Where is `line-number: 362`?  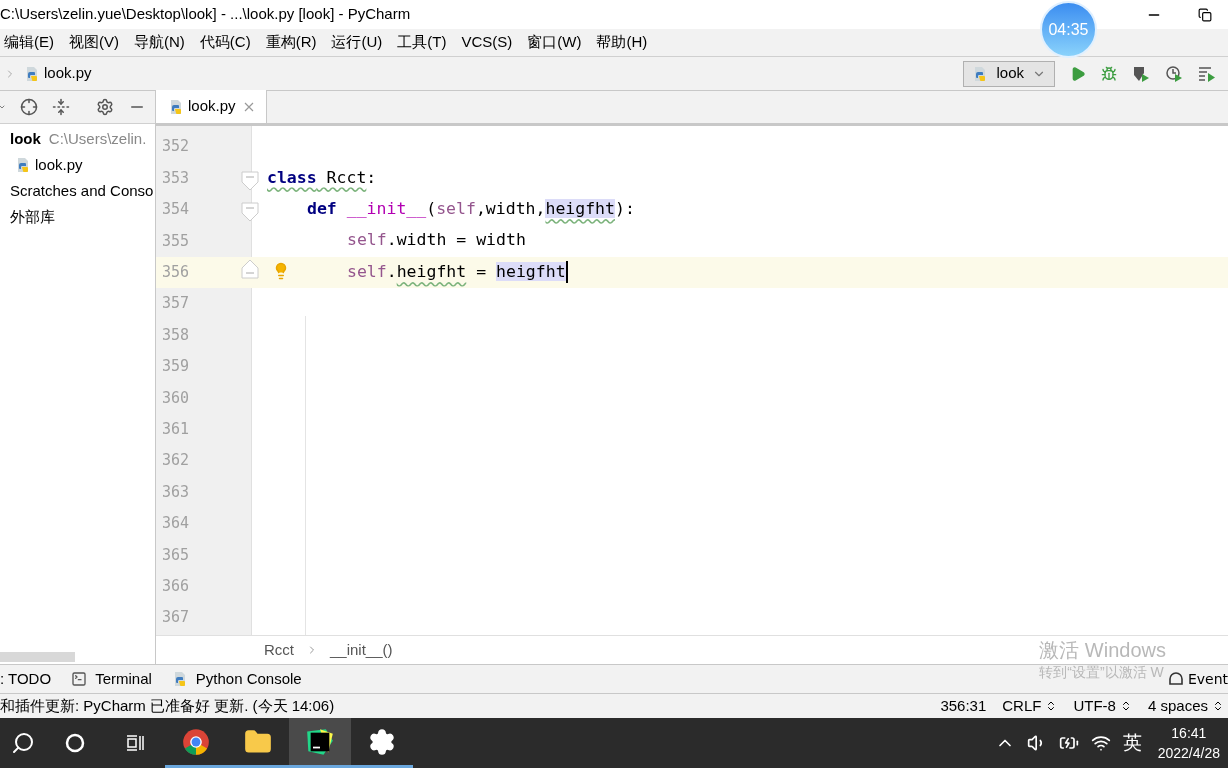
line-number: 362 is located at coordinates (176, 461).